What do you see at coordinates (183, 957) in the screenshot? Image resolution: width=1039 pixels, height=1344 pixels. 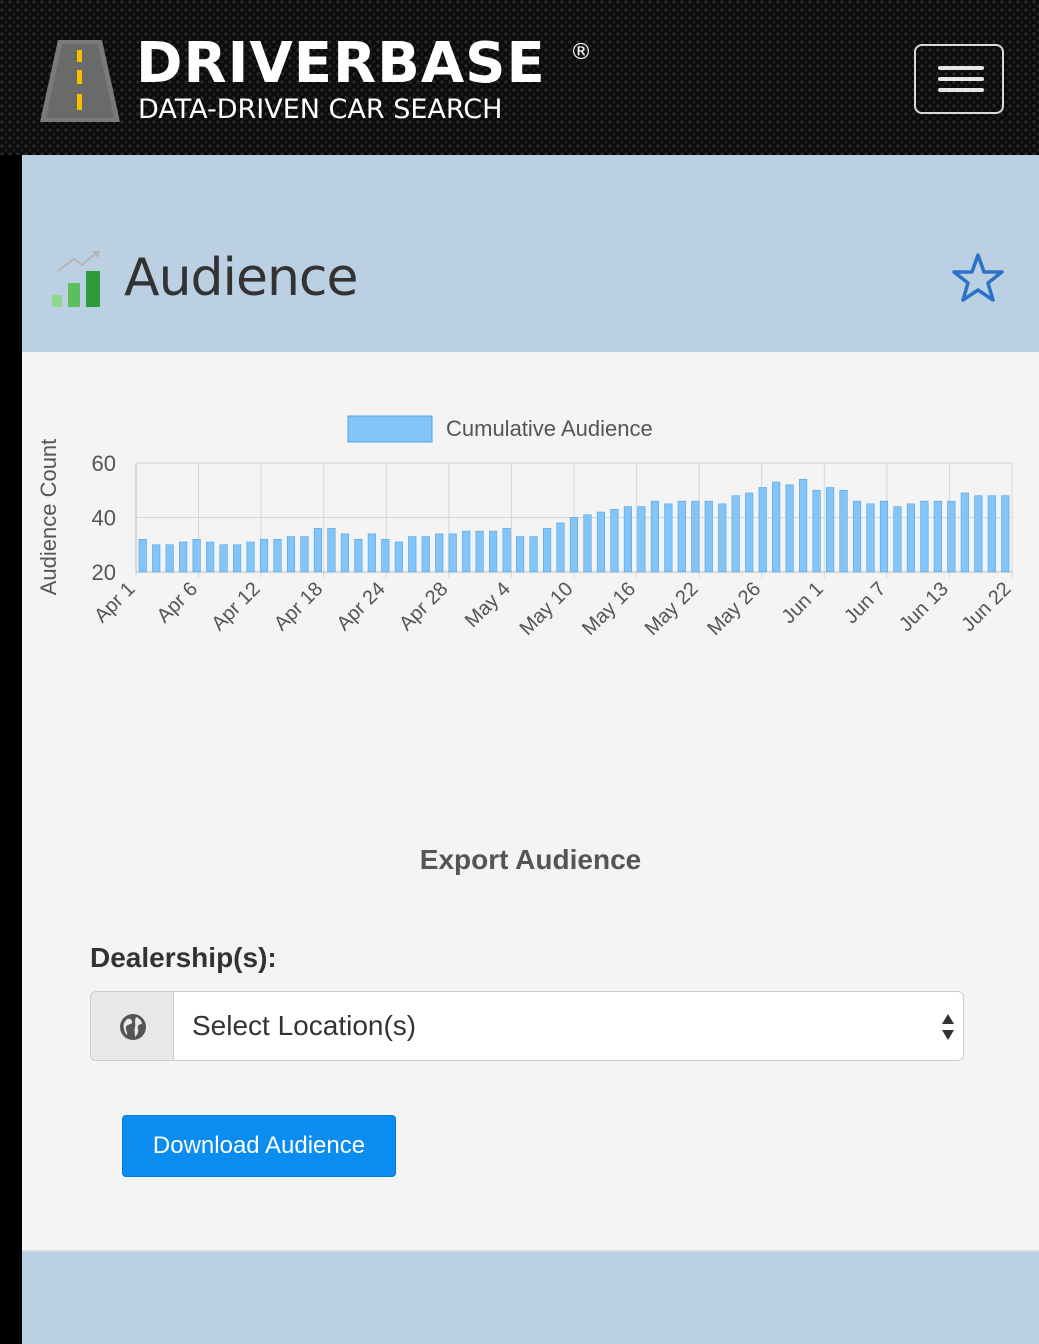 I see `dealership-label: Dealership(s):` at bounding box center [183, 957].